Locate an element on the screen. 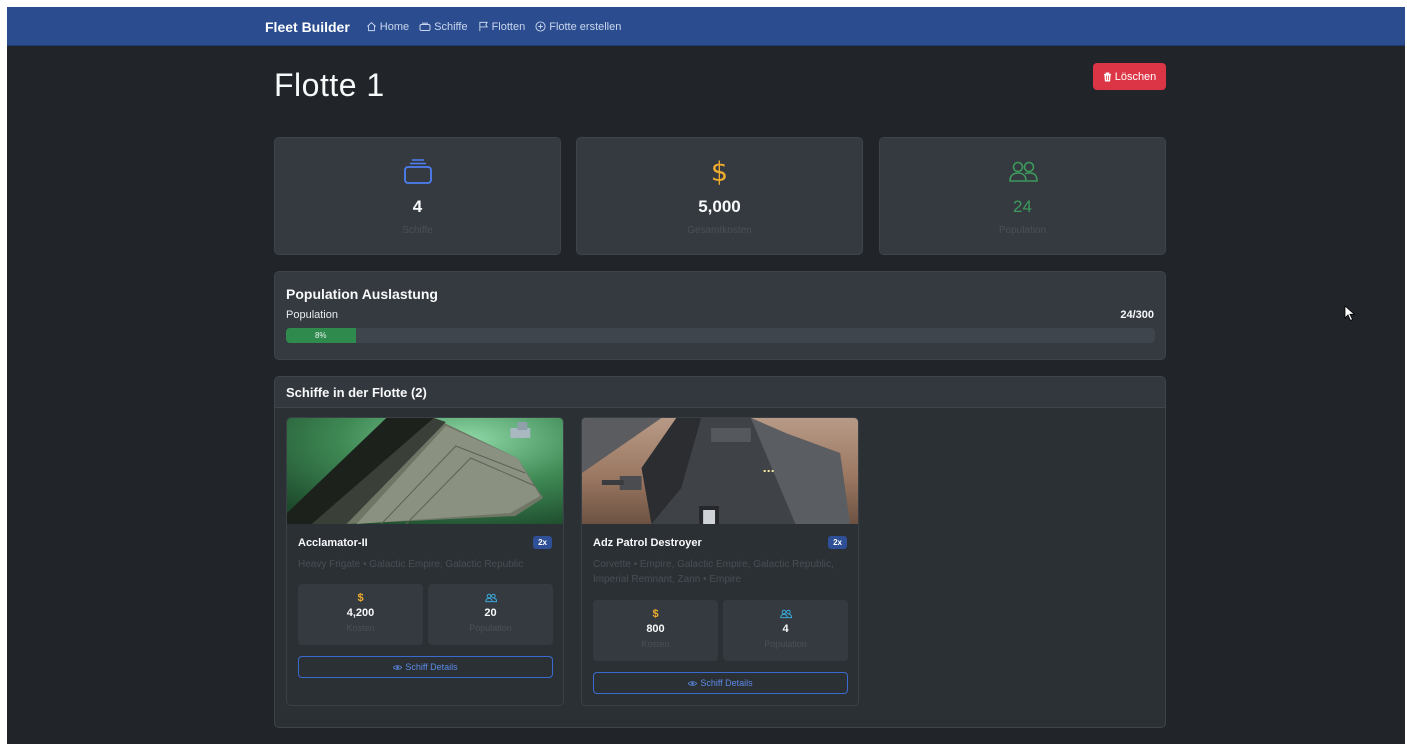  nav-ships-label: Schiffe is located at coordinates (451, 26).